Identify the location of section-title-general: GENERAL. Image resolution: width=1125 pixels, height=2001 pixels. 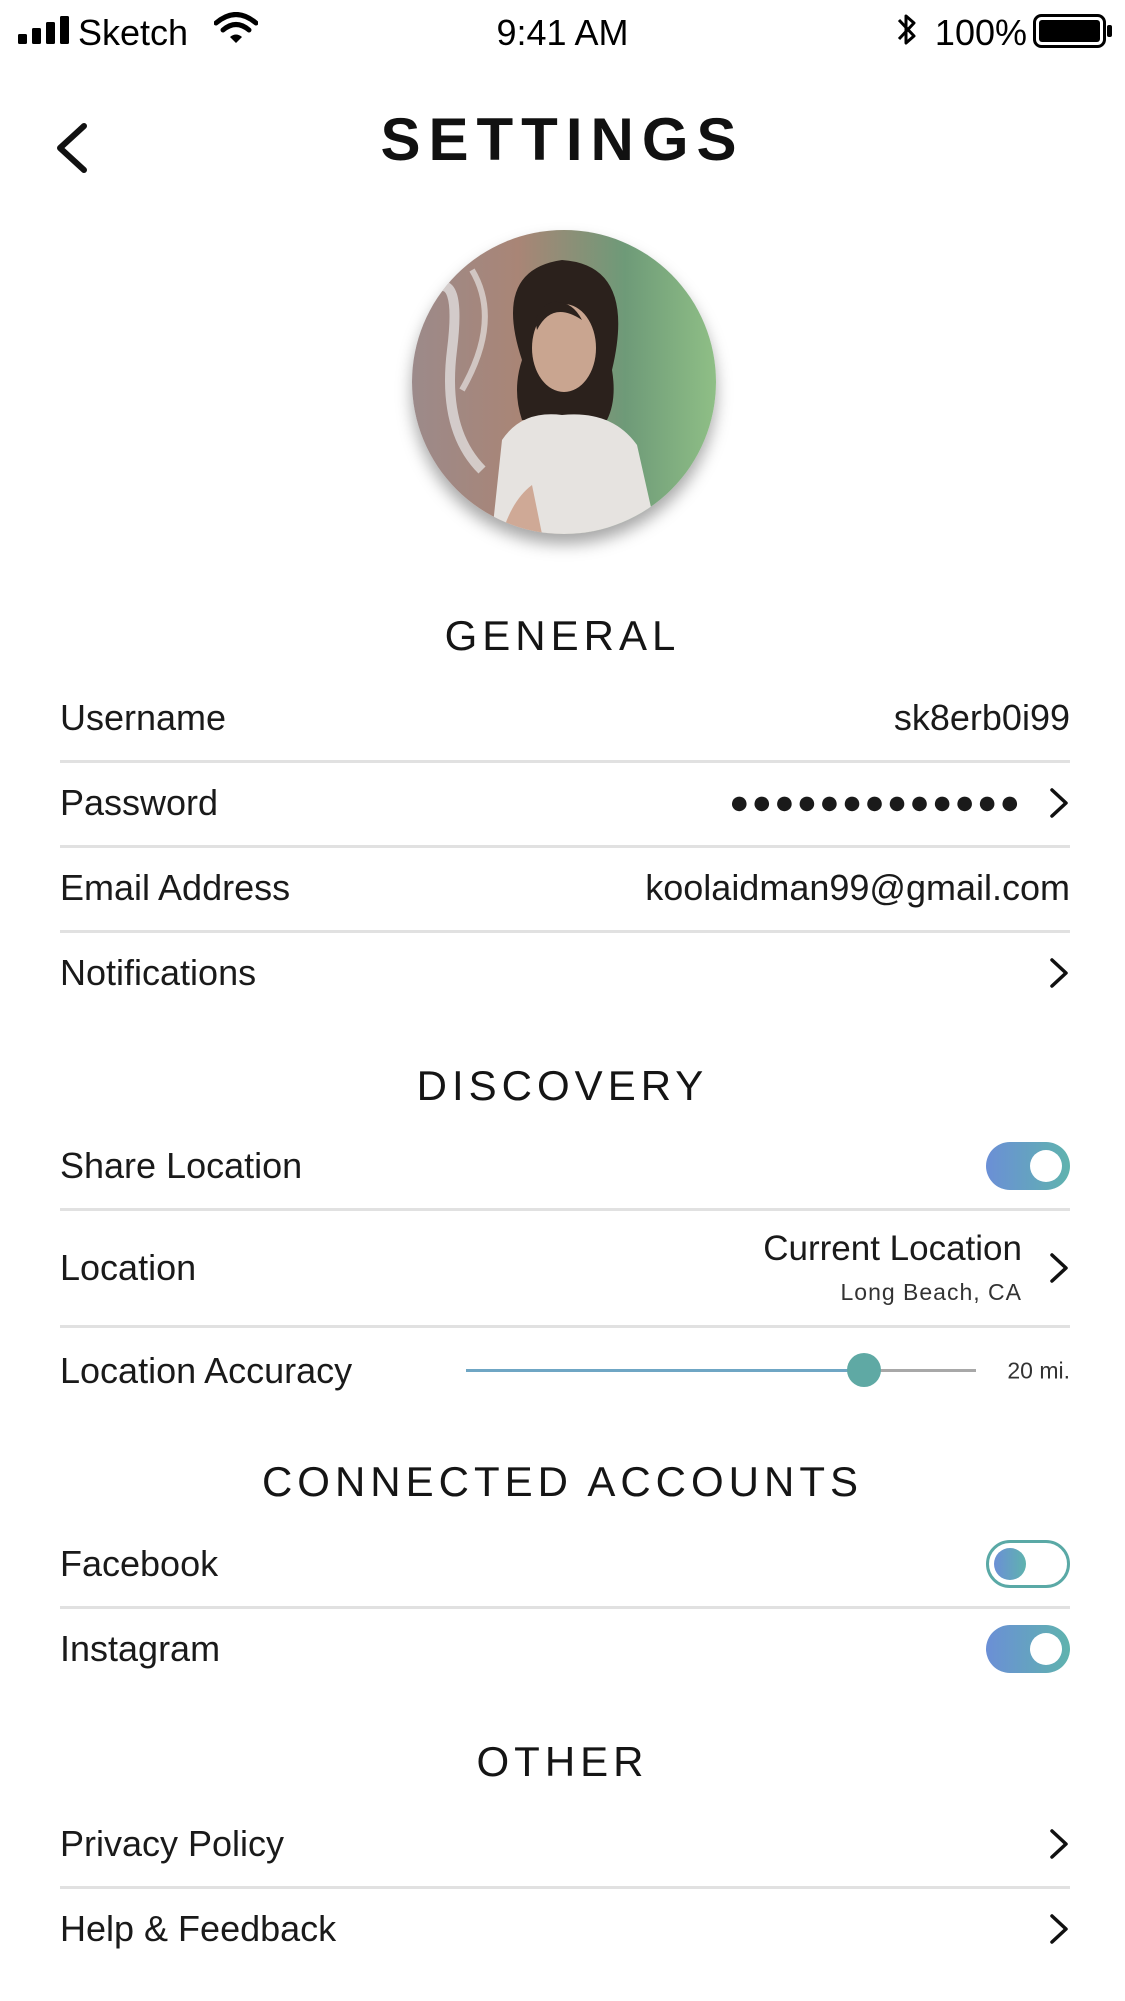
(562, 635).